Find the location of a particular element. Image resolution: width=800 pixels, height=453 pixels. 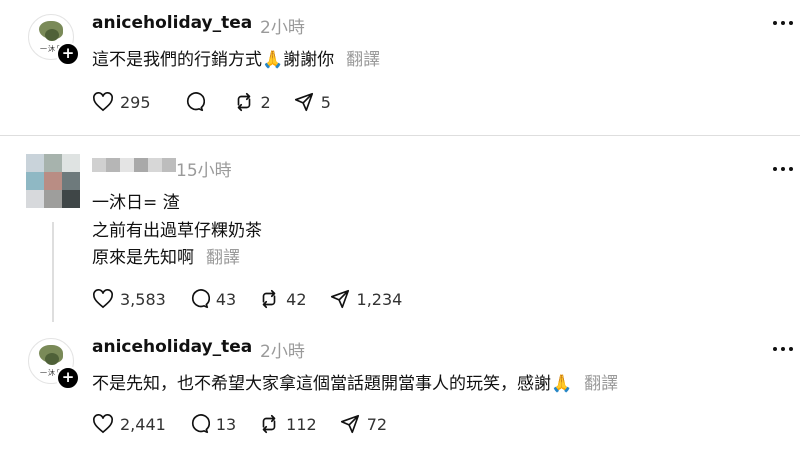

action-bar: 2,441 13 112 72 is located at coordinates (250, 424).